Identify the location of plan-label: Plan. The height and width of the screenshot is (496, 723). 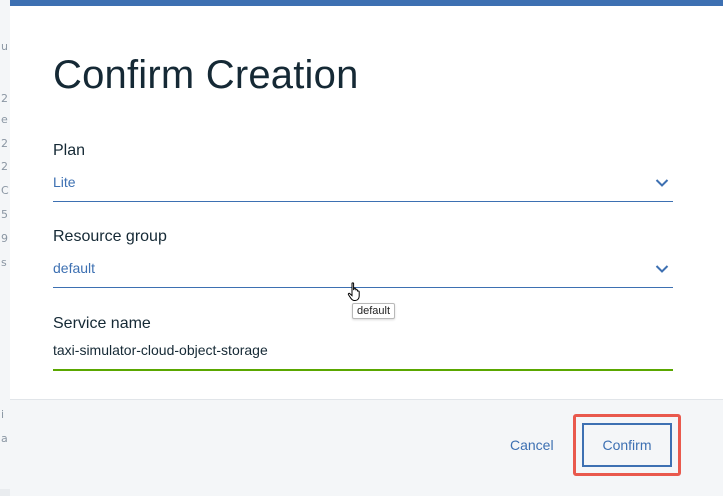
(69, 150).